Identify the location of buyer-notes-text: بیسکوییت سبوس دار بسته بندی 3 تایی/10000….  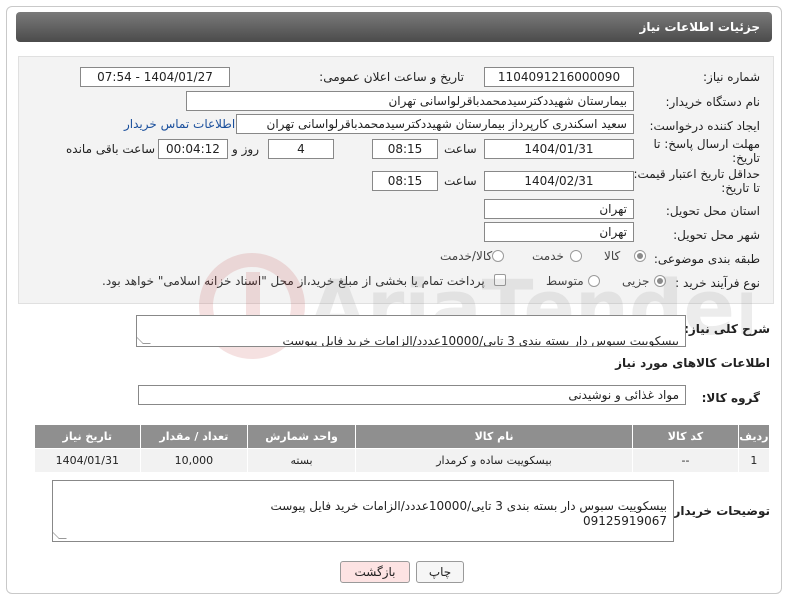
(468, 513).